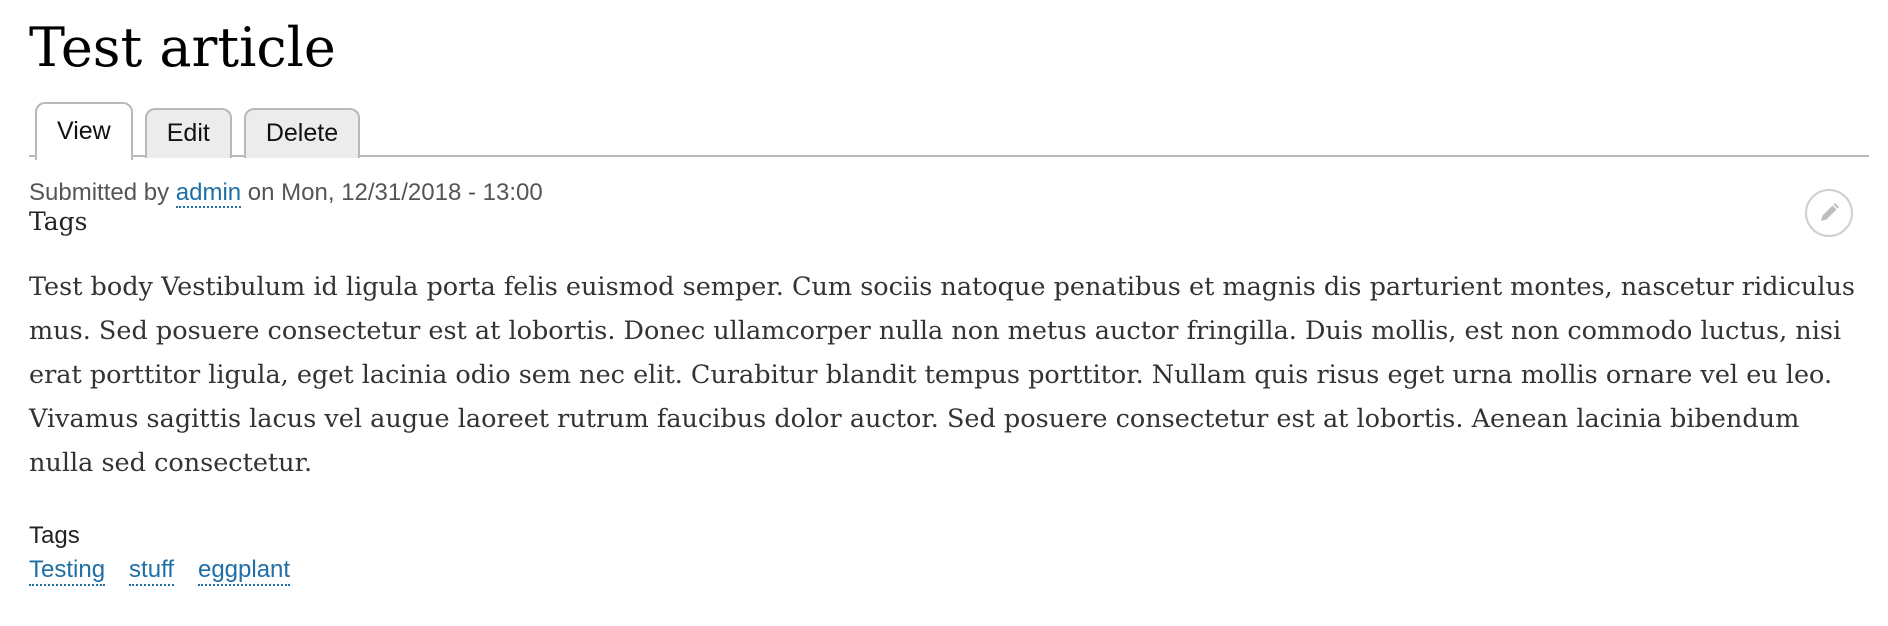 The image size is (1888, 626). Describe the element at coordinates (84, 131) in the screenshot. I see `tab-view: View` at that location.